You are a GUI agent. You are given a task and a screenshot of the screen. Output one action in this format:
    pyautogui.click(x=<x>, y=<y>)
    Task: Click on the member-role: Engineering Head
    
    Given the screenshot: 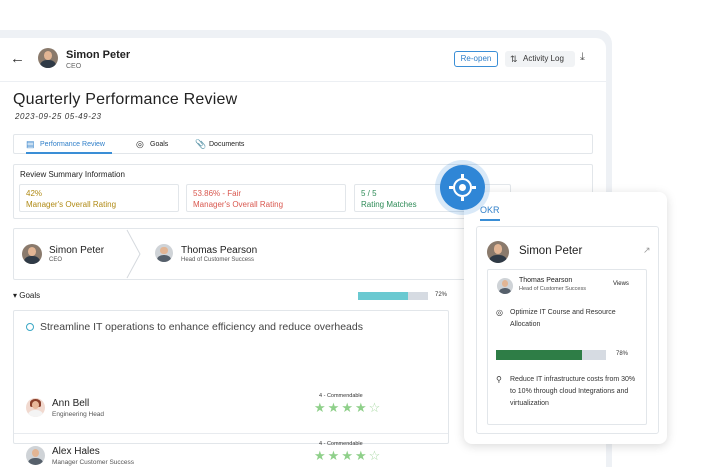 What is the action you would take?
    pyautogui.click(x=78, y=414)
    